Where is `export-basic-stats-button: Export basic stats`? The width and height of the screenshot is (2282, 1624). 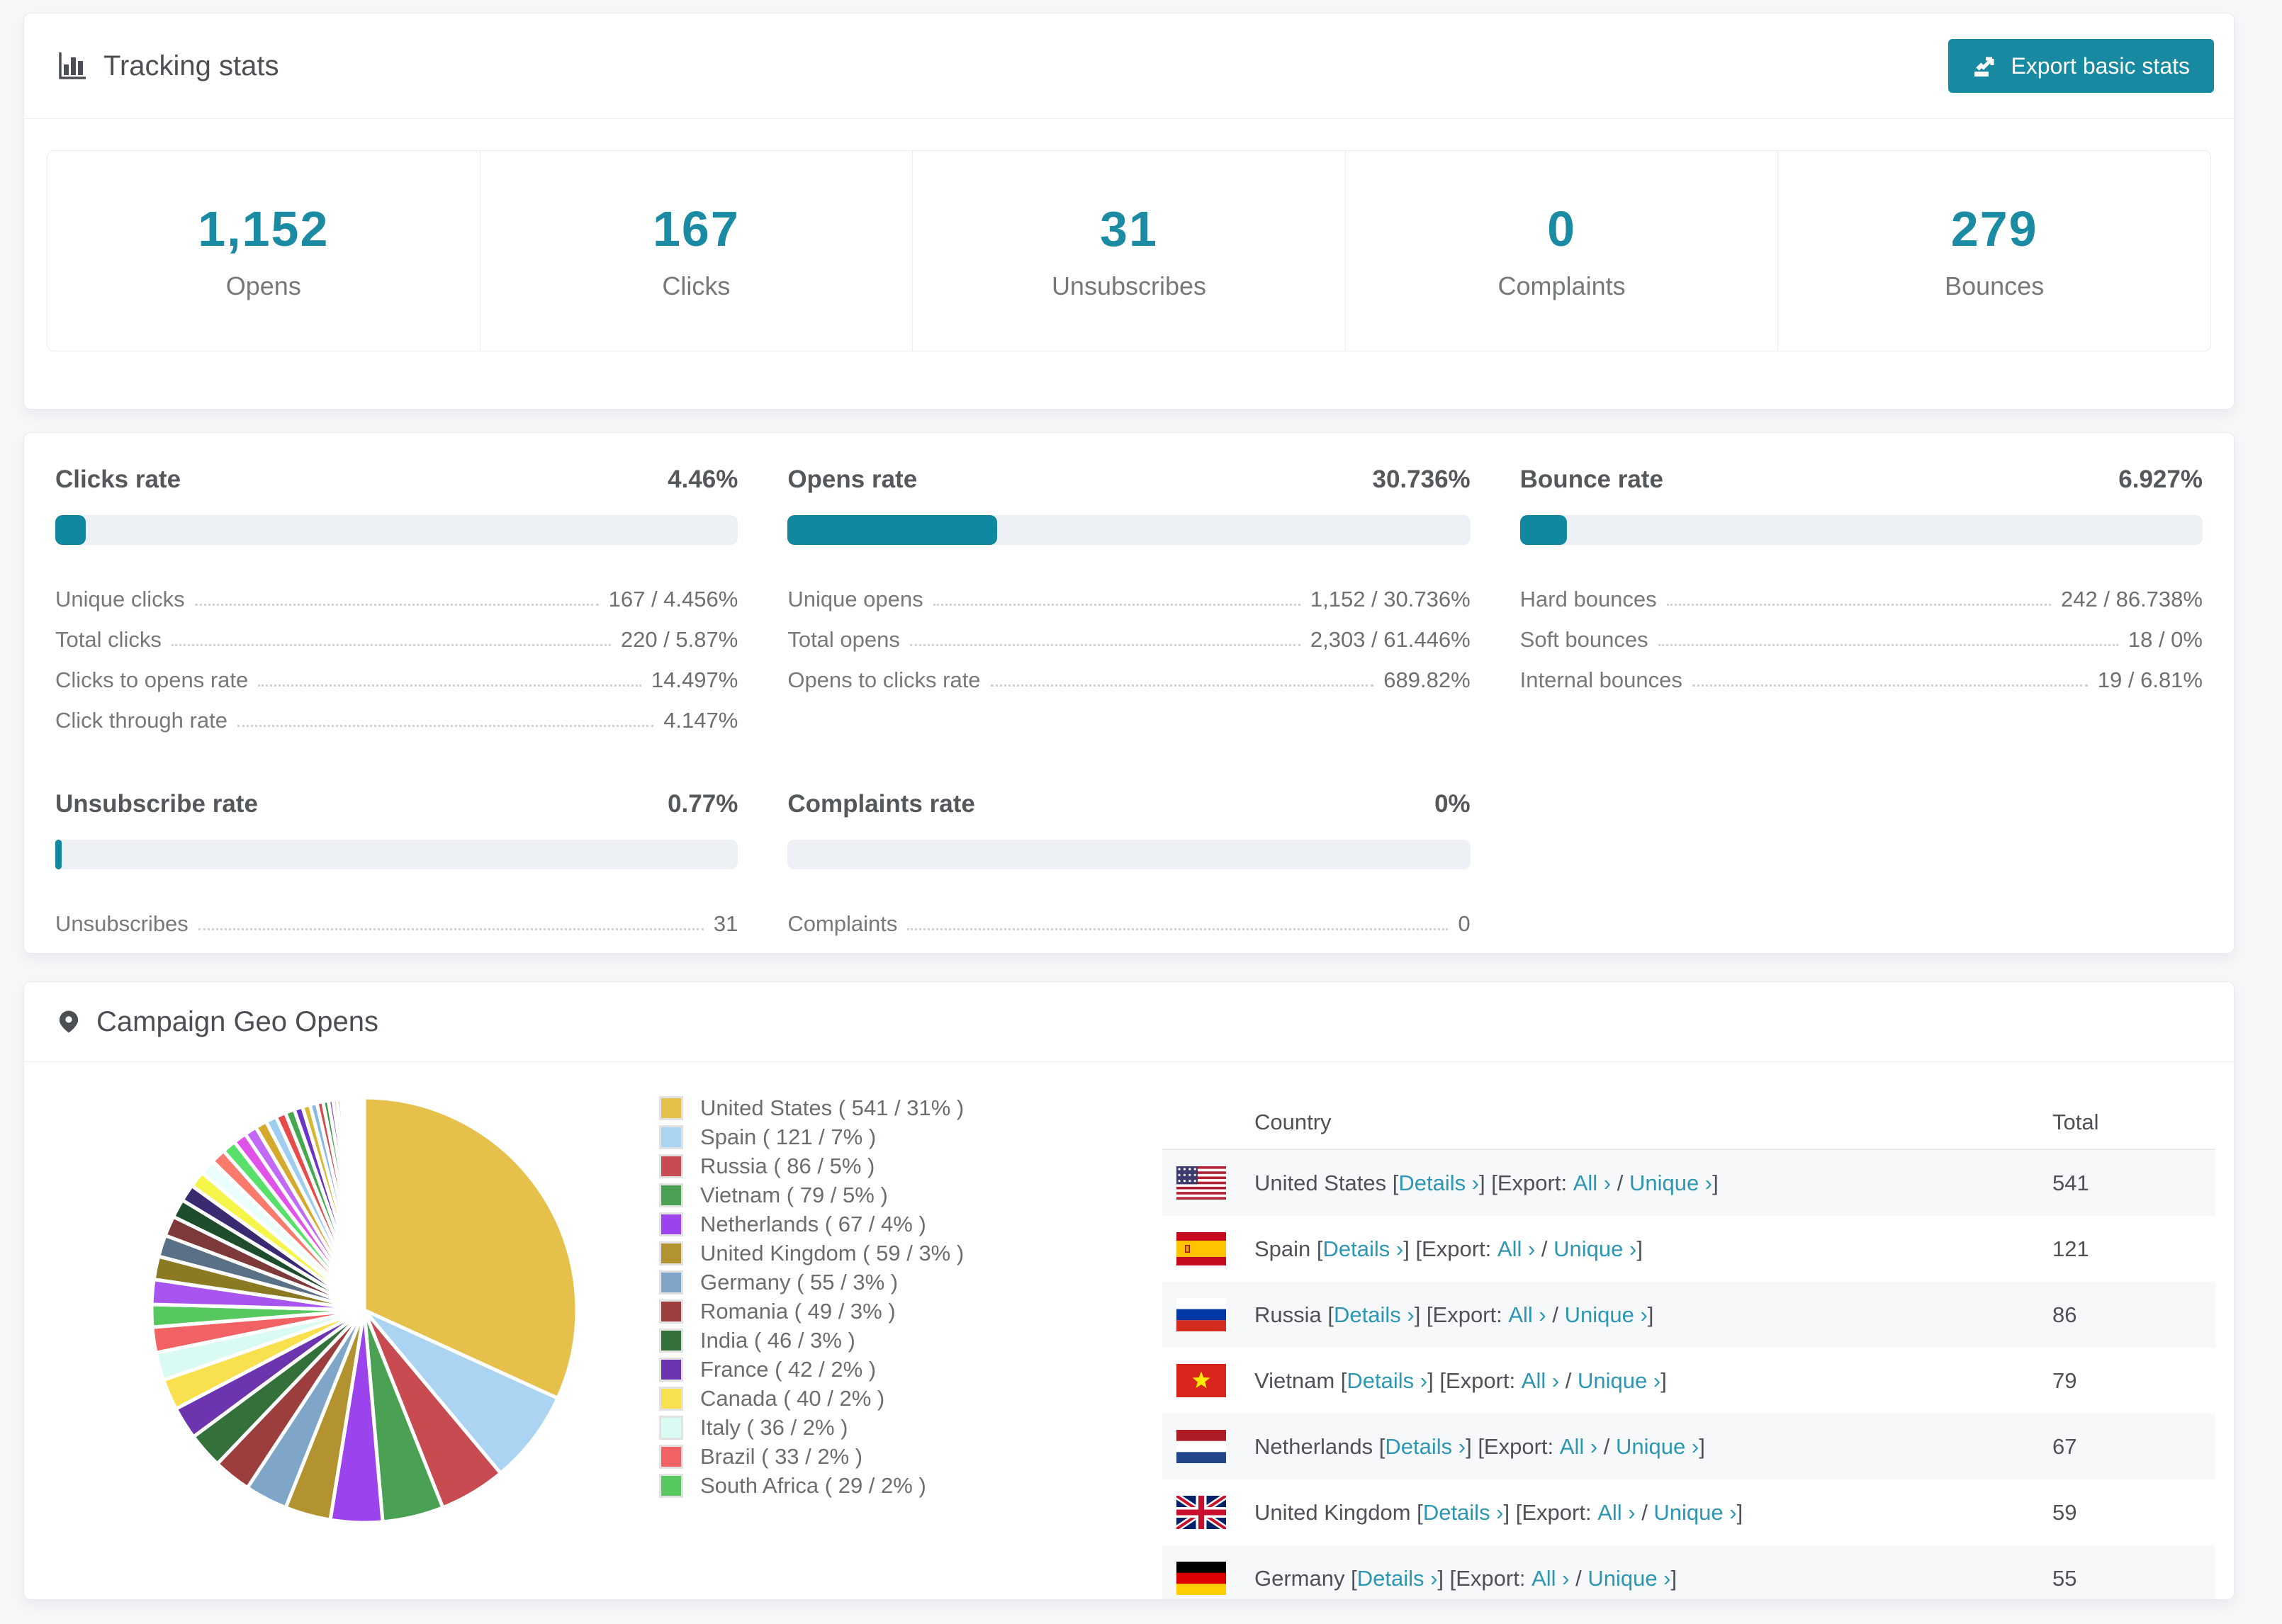
export-basic-stats-button: Export basic stats is located at coordinates (2081, 66).